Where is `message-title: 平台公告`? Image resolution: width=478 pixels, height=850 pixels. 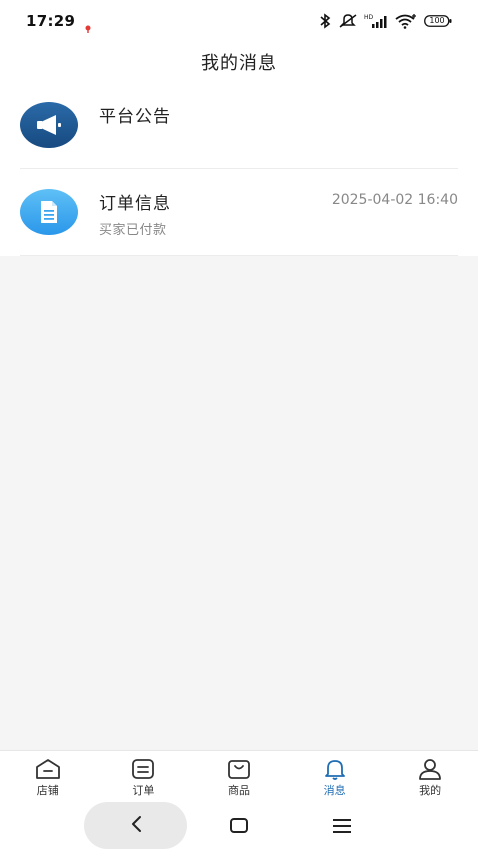 message-title: 平台公告 is located at coordinates (135, 117).